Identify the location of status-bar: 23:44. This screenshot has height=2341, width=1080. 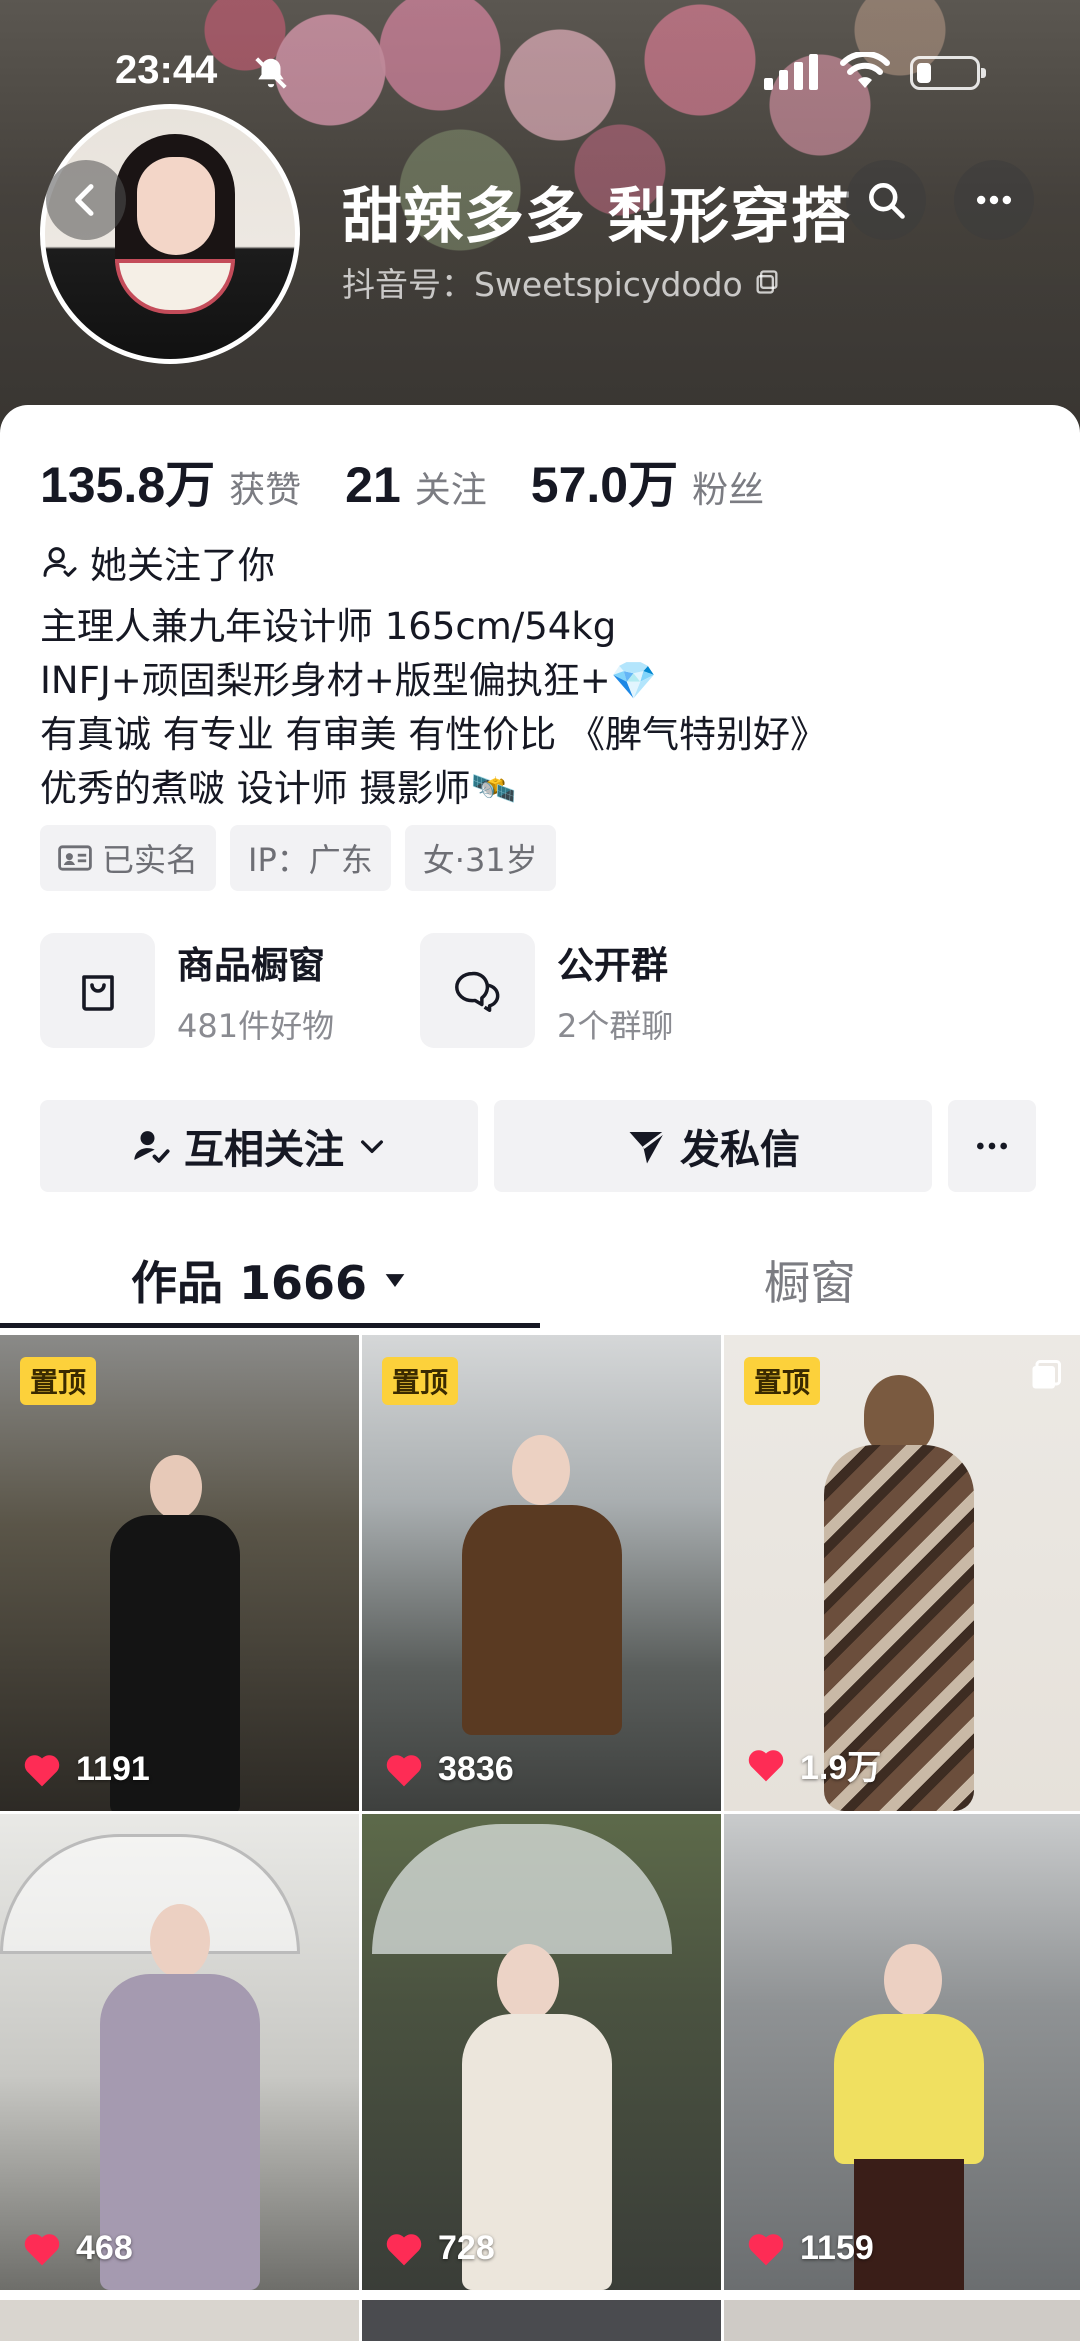
(540, 75).